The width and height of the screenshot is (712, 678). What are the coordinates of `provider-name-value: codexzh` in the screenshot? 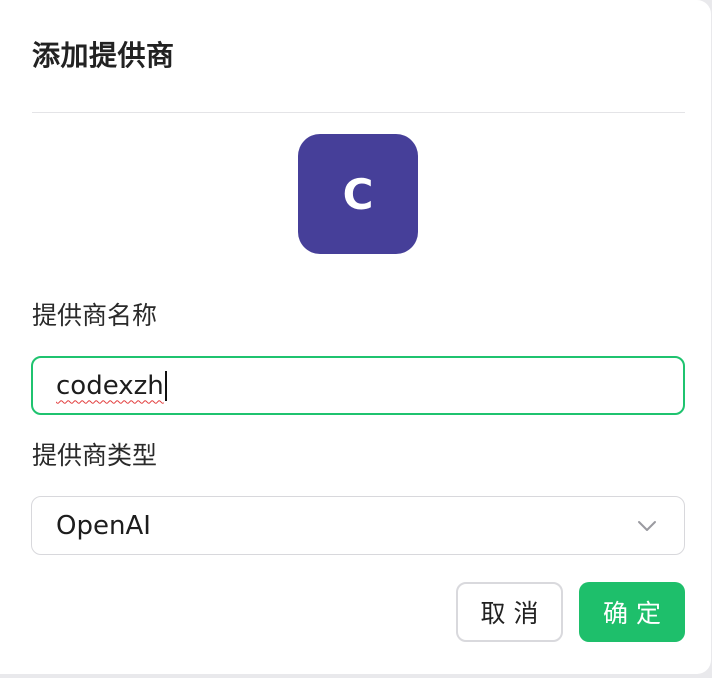 It's located at (110, 385).